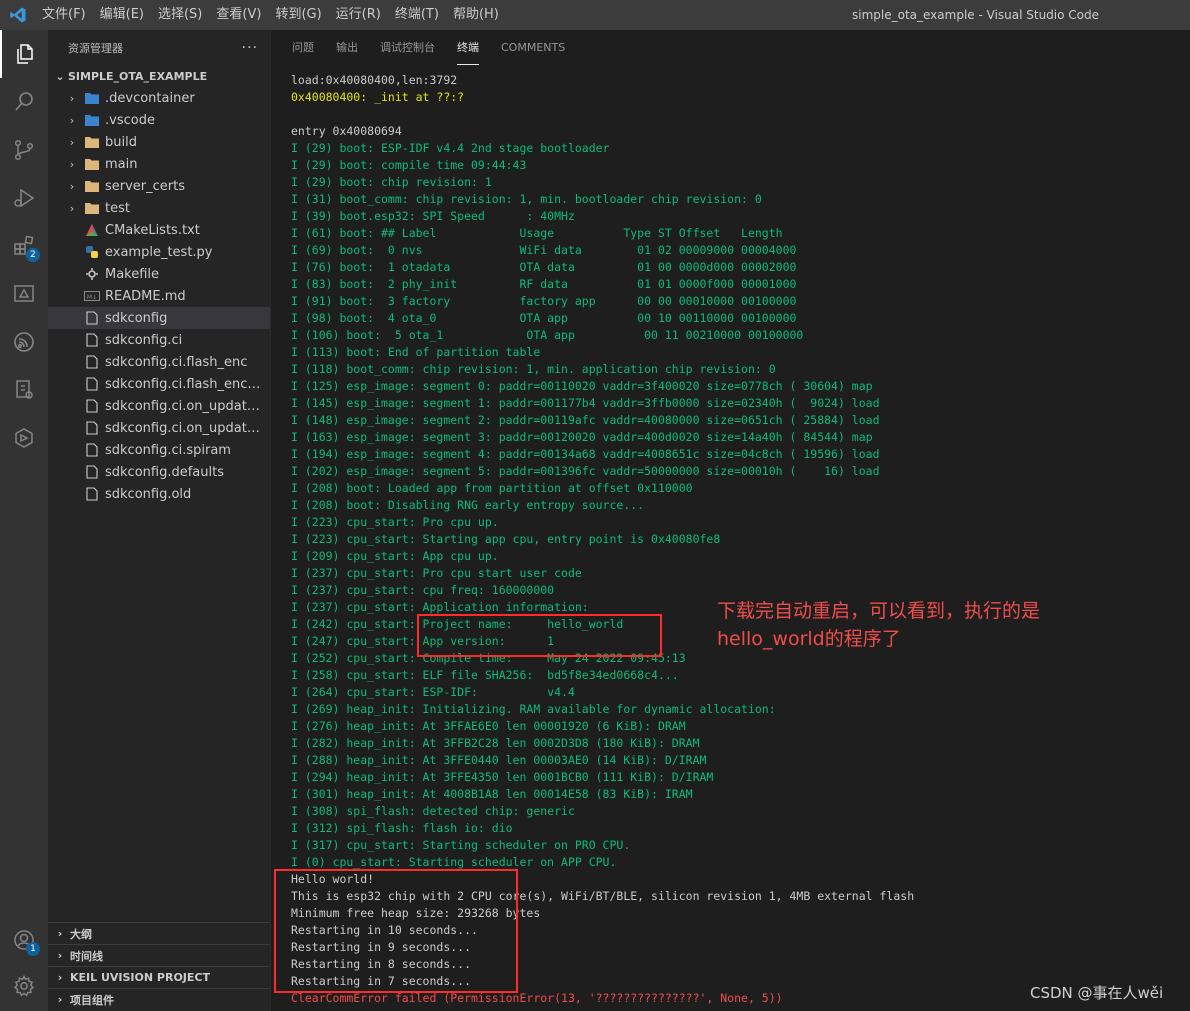 The width and height of the screenshot is (1190, 1011). What do you see at coordinates (159, 120) in the screenshot?
I see `tree-folder: › .vscode` at bounding box center [159, 120].